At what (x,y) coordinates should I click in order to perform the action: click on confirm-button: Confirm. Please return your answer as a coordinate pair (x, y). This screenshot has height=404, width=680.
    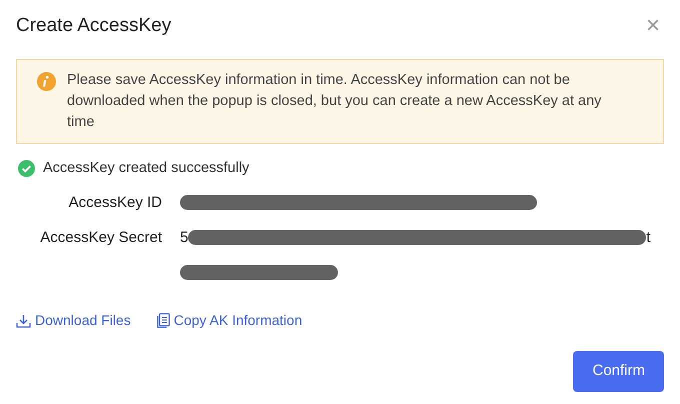
    Looking at the image, I should click on (618, 371).